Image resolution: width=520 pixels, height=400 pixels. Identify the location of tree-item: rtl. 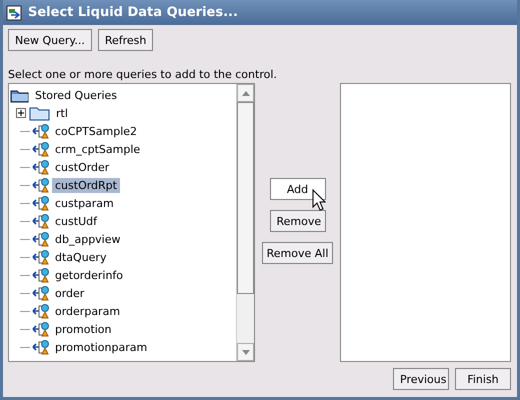
(62, 113).